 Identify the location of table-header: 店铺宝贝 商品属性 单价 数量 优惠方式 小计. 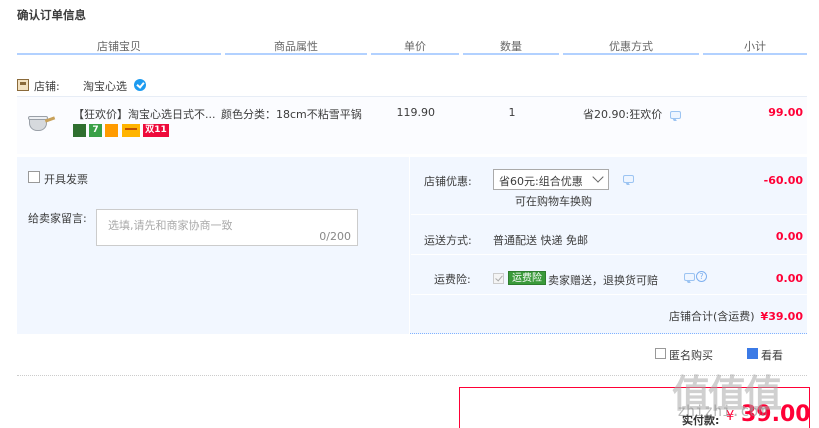
(412, 46).